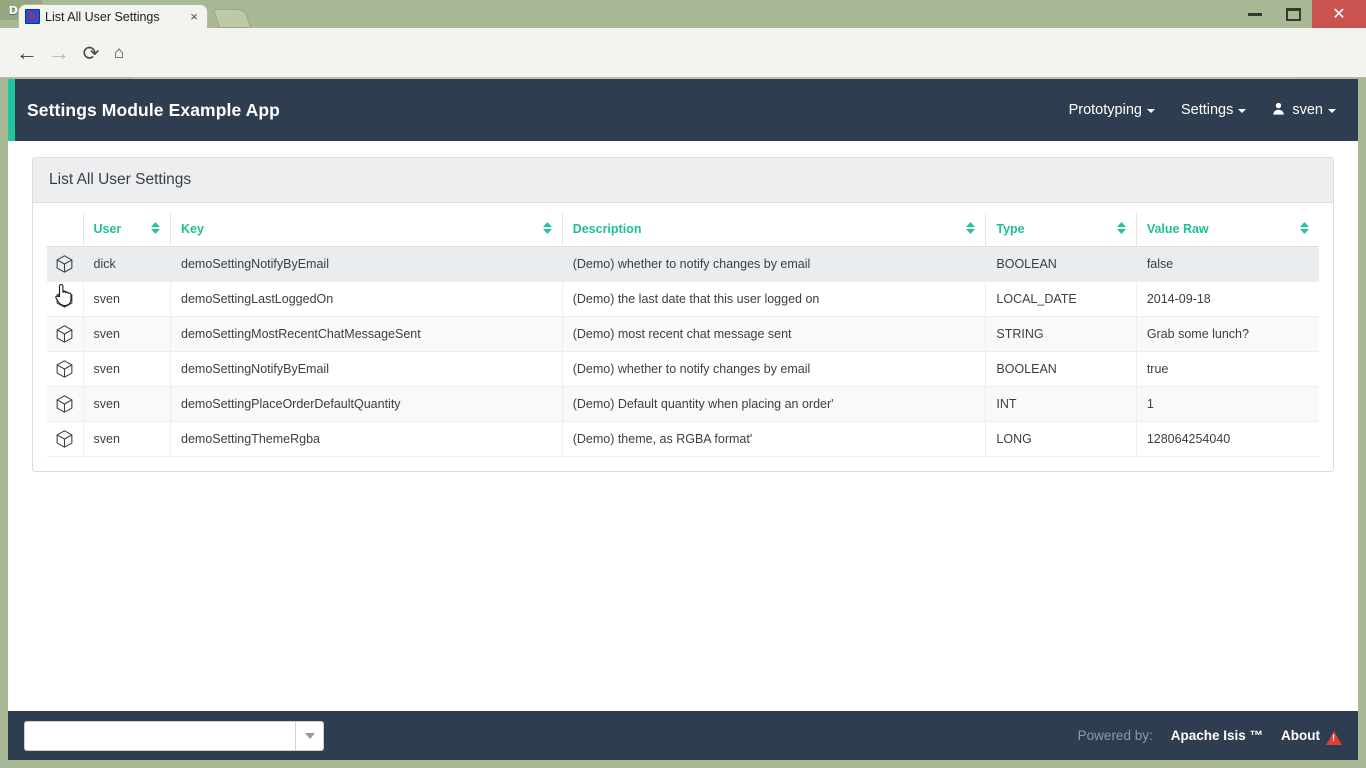 The image size is (1366, 768). I want to click on nav-item-label: Prototyping, so click(1105, 110).